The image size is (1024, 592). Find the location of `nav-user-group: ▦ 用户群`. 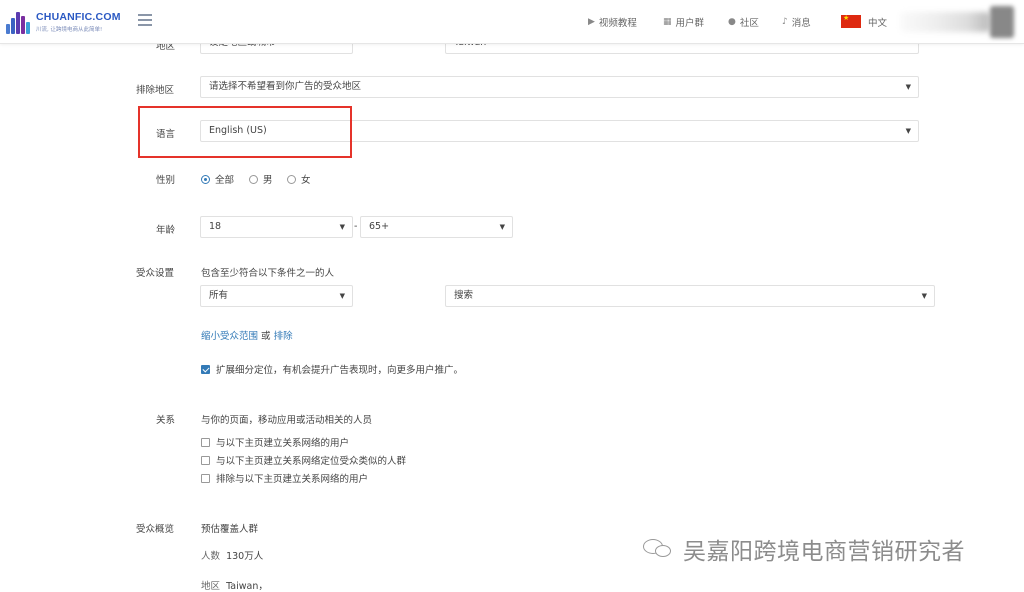

nav-user-group: ▦ 用户群 is located at coordinates (683, 22).